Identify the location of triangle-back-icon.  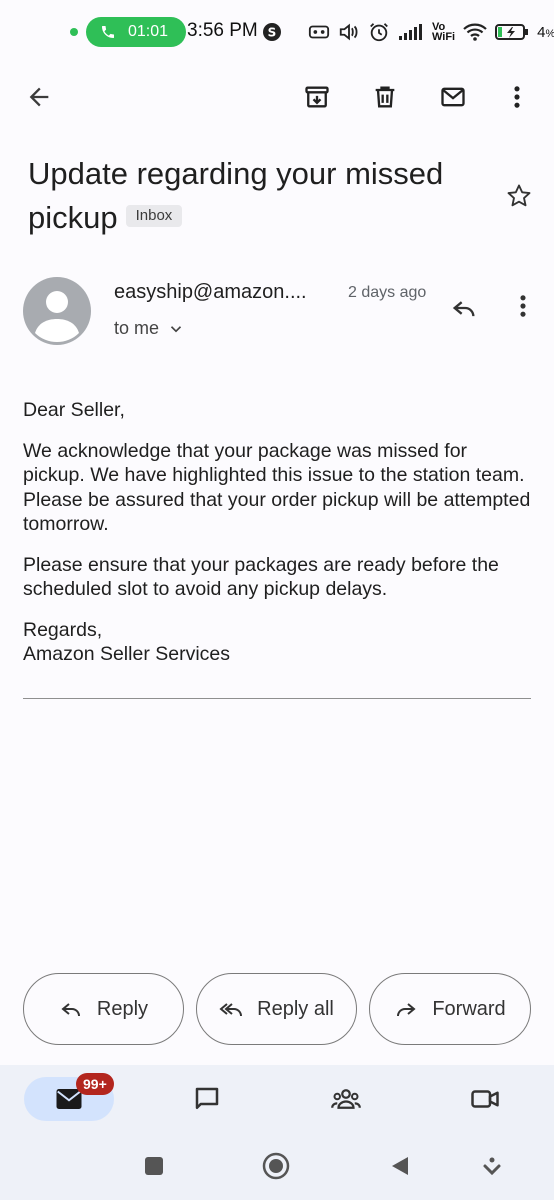
(400, 1166).